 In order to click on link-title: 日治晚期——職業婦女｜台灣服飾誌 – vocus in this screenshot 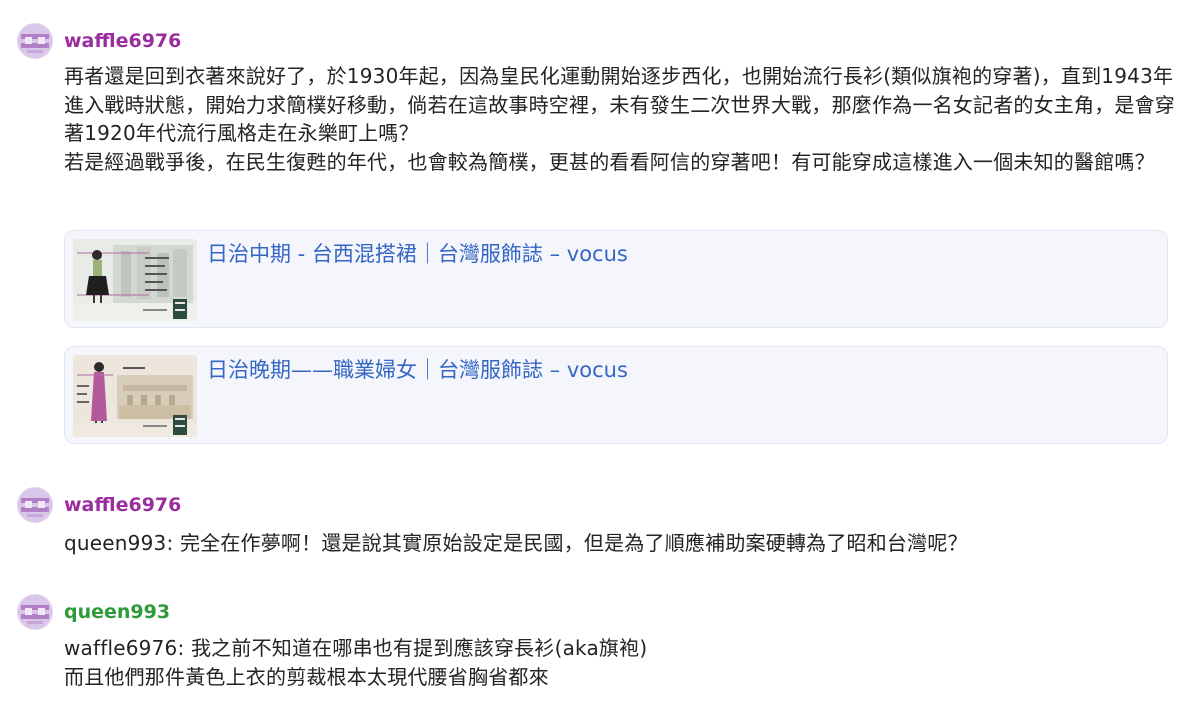, I will do `click(417, 370)`.